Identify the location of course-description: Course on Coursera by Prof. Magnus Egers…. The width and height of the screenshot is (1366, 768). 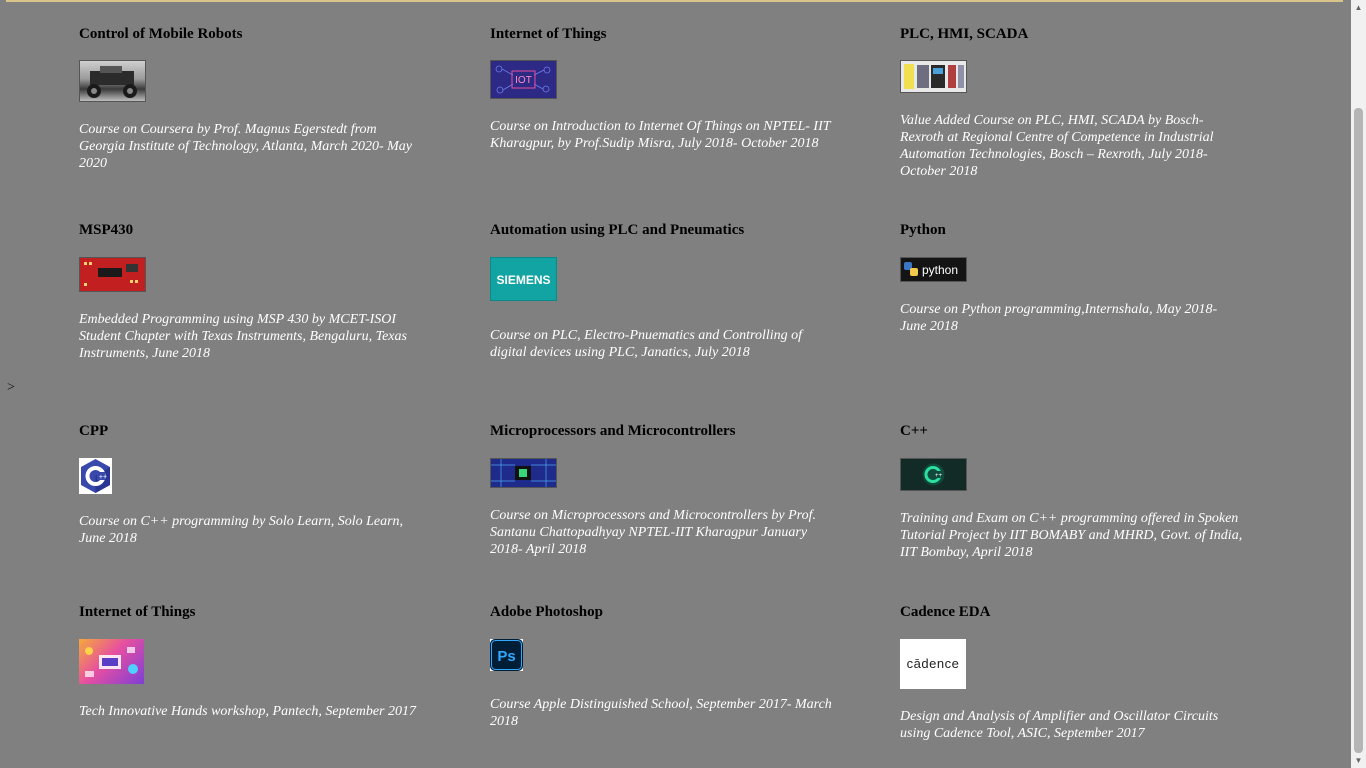
(245, 146).